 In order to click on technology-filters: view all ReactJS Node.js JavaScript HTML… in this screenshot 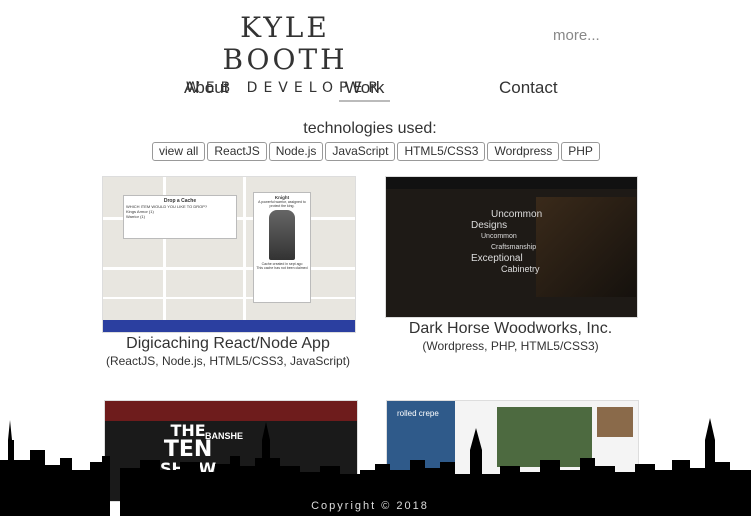, I will do `click(376, 151)`.